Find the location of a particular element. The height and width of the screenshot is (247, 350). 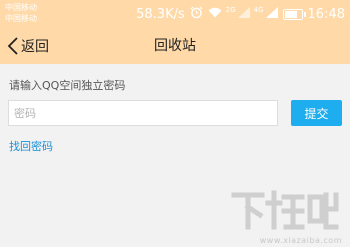

watermark: www.xiazaiba.com is located at coordinates (284, 215).